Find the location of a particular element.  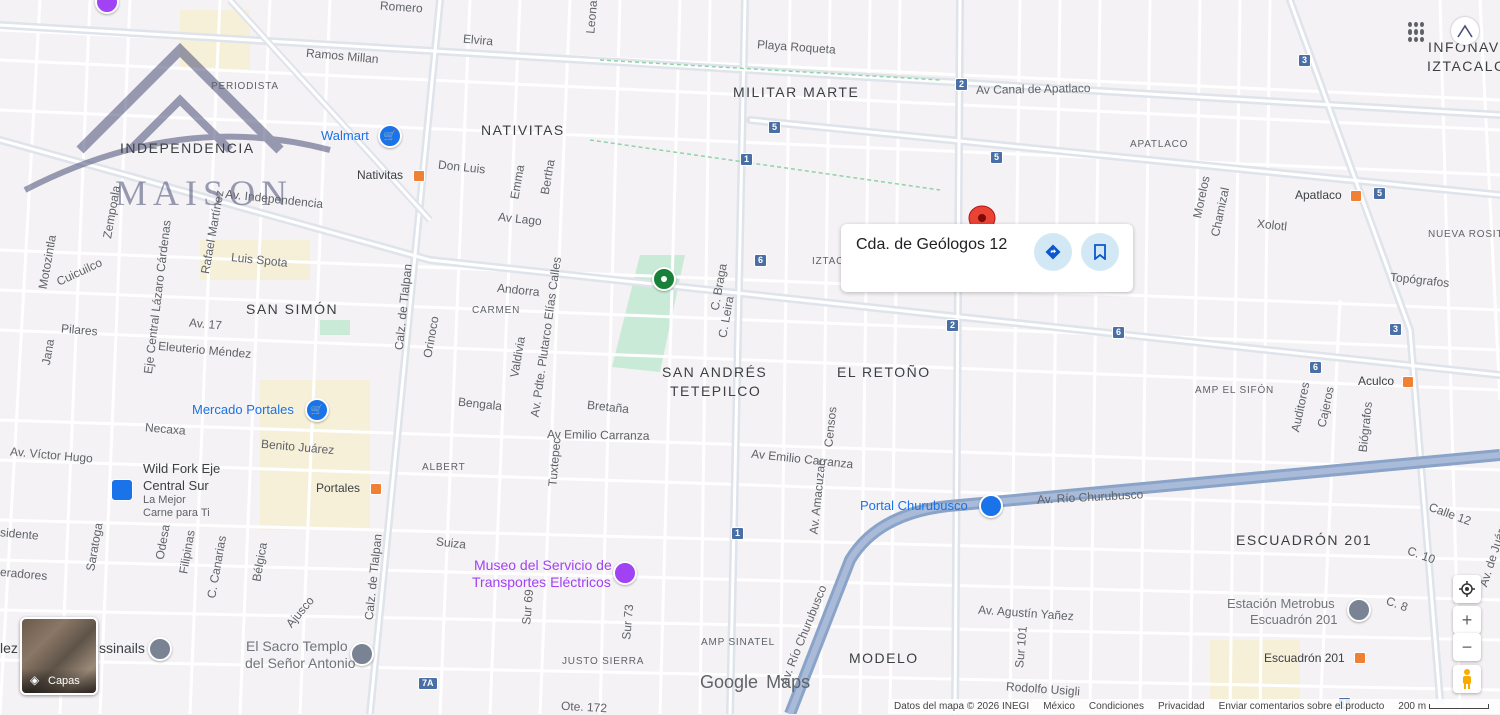

privacy-link: Privacidad is located at coordinates (1181, 706).